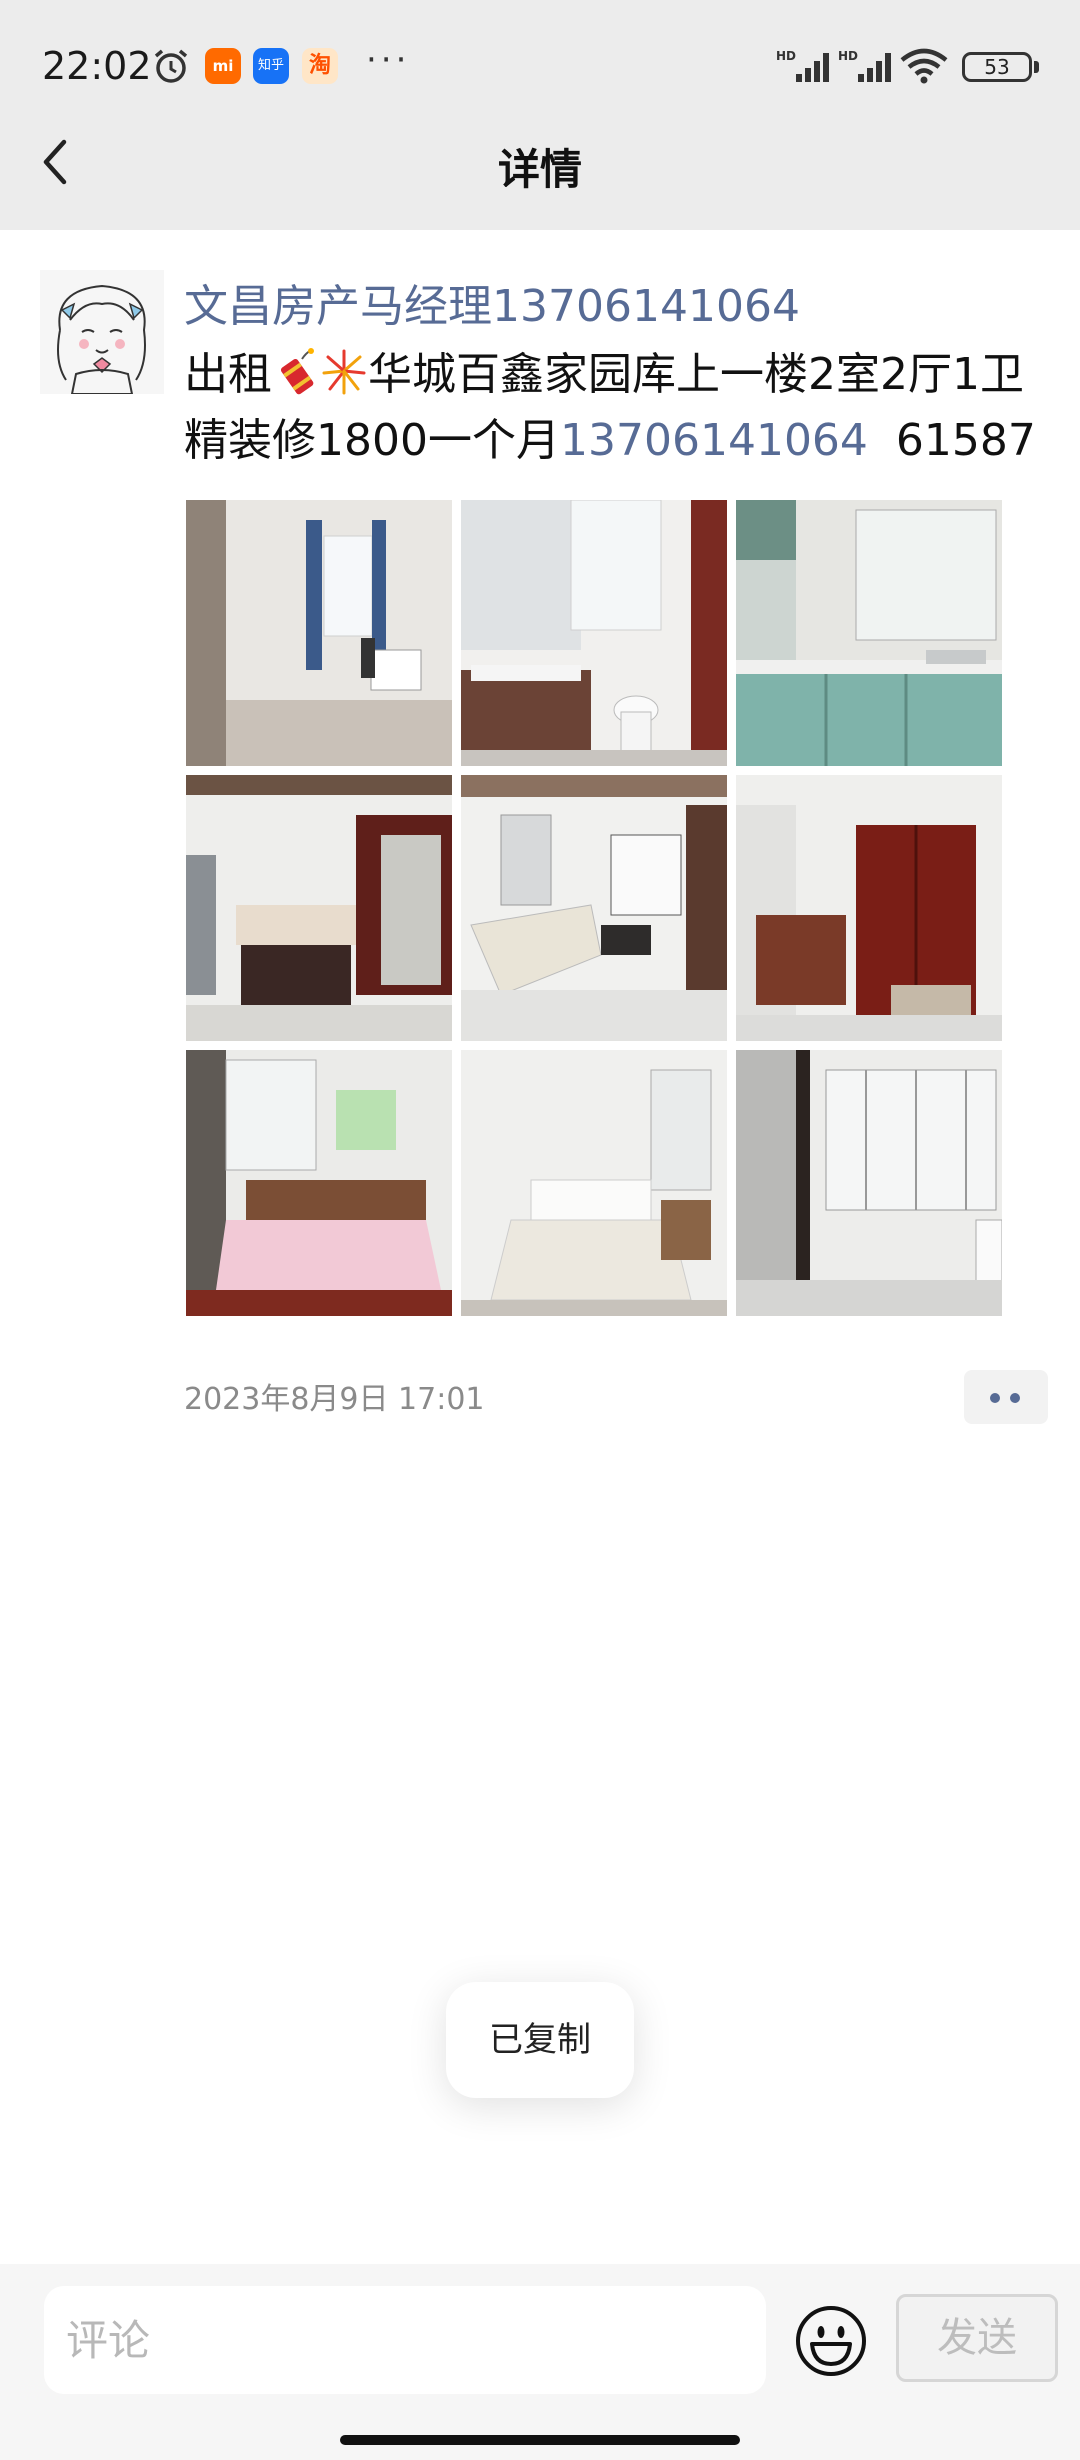 Image resolution: width=1080 pixels, height=2460 pixels. I want to click on wifi-icon, so click(924, 66).